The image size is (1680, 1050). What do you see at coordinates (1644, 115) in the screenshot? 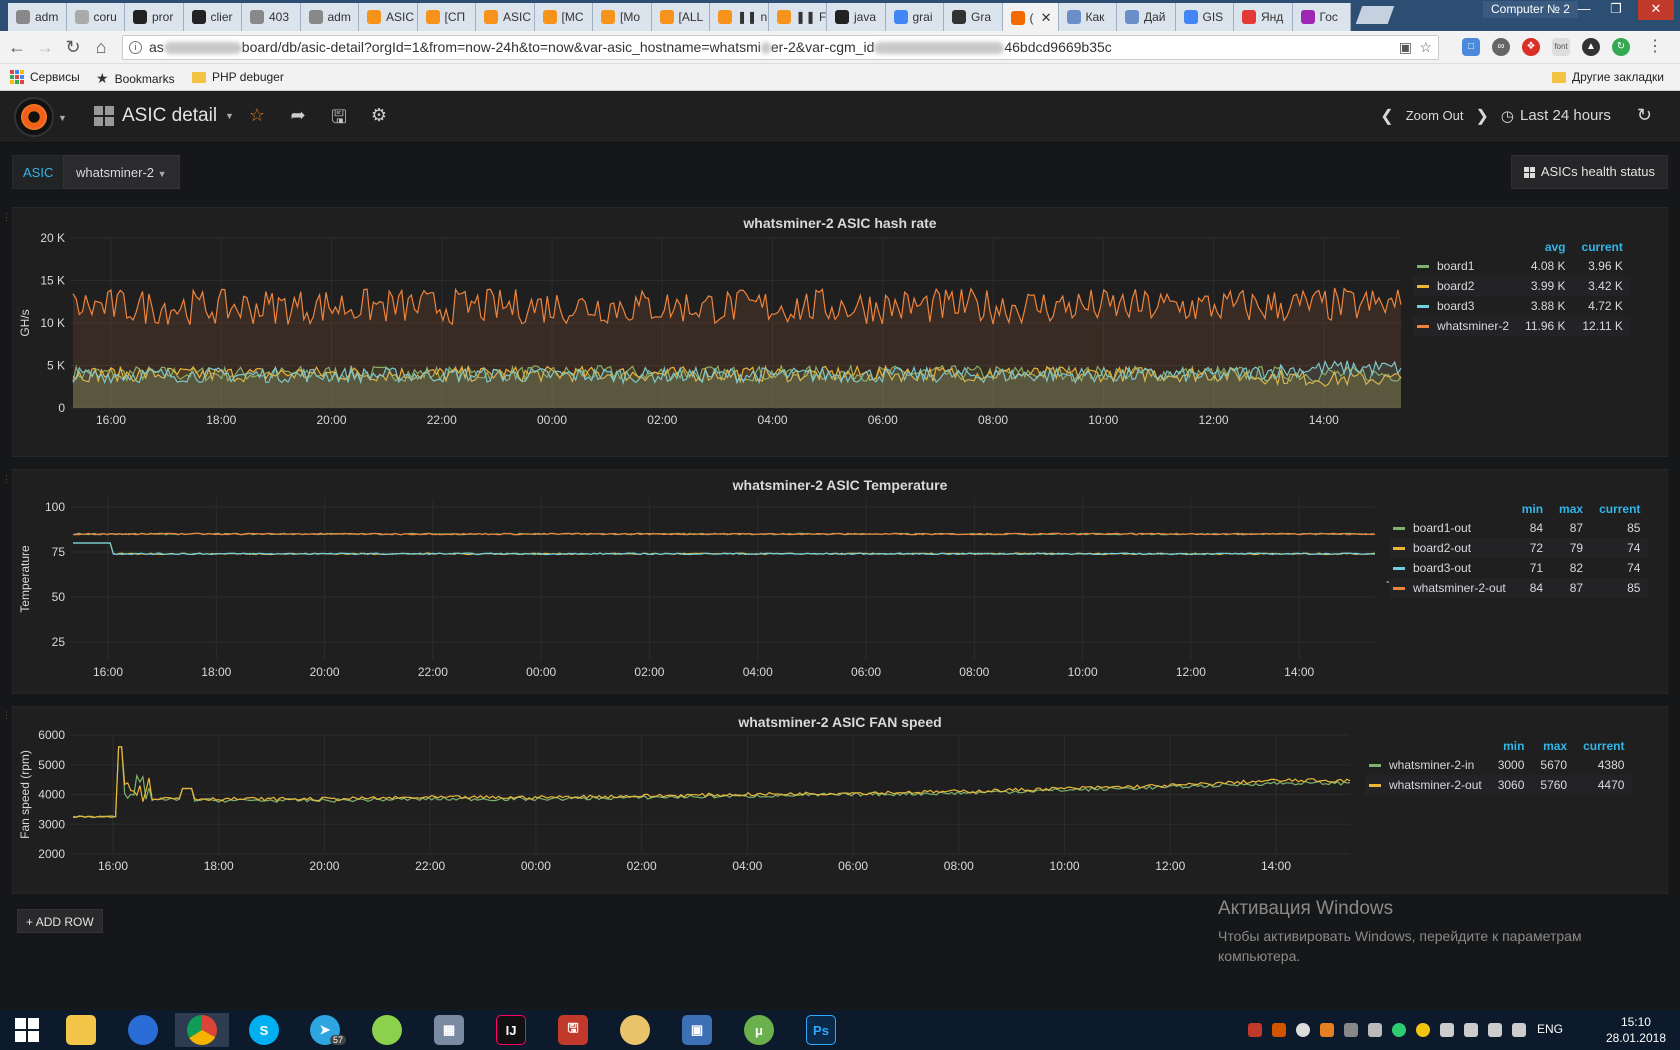
I see `refresh-icon: ↻` at bounding box center [1644, 115].